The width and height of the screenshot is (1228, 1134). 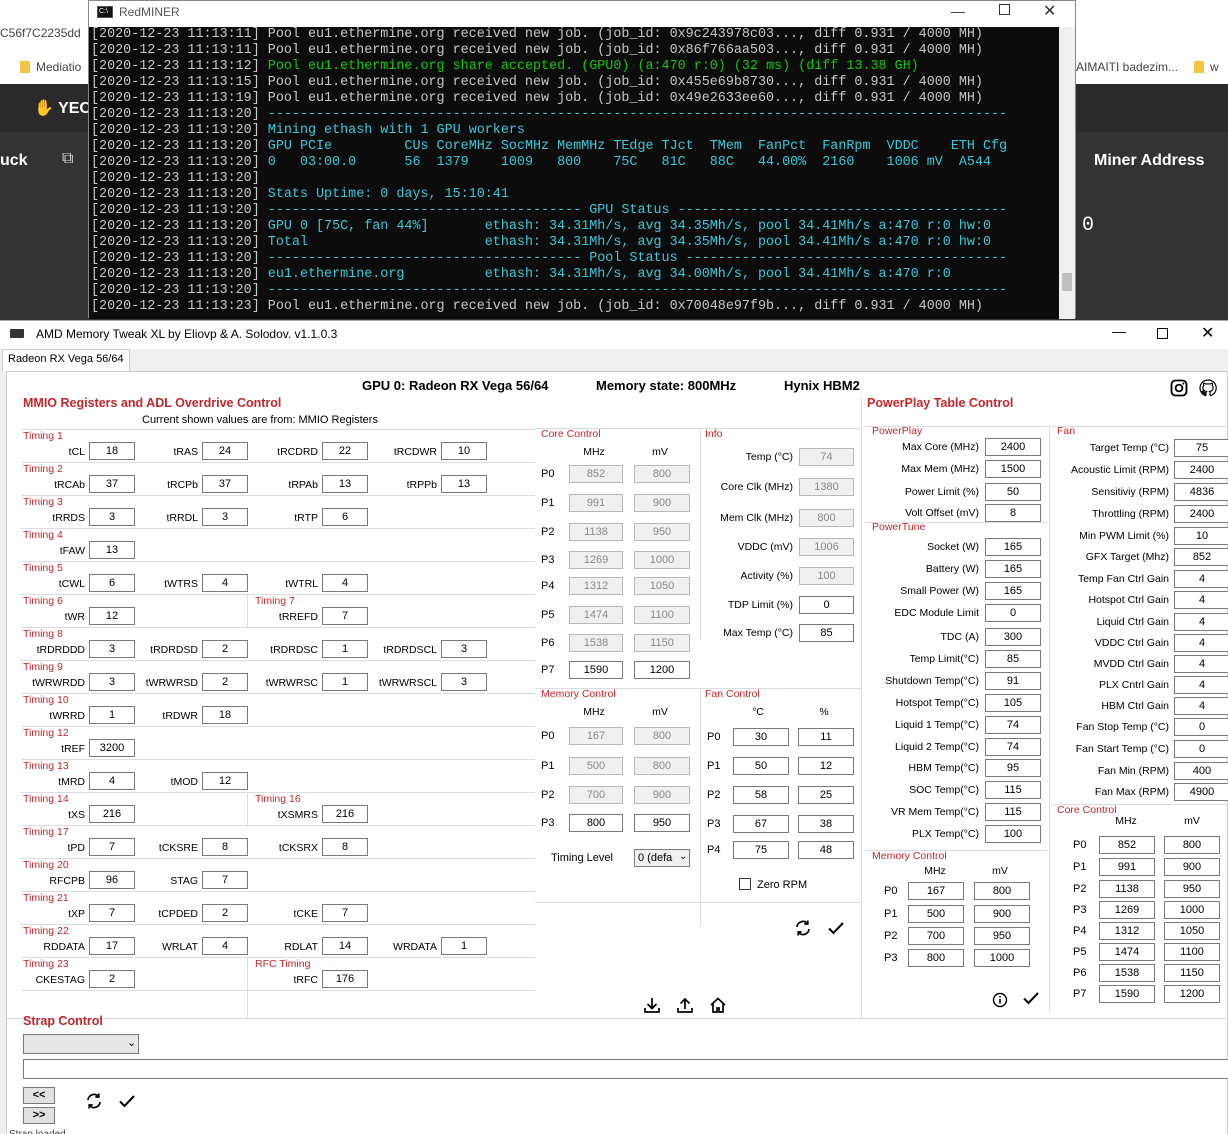 What do you see at coordinates (464, 484) in the screenshot?
I see `timing-input-trppb: 13` at bounding box center [464, 484].